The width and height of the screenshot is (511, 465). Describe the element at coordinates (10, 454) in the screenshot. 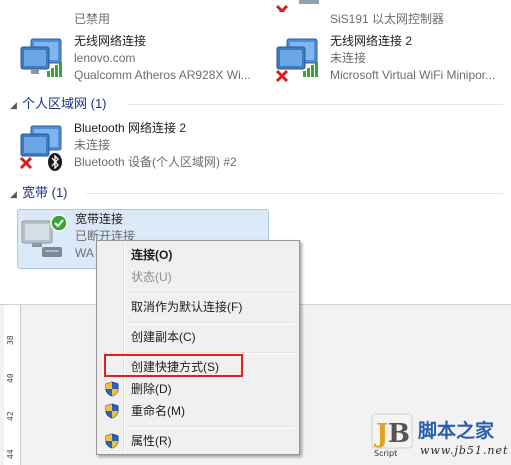

I see `ruler-label: 44` at that location.